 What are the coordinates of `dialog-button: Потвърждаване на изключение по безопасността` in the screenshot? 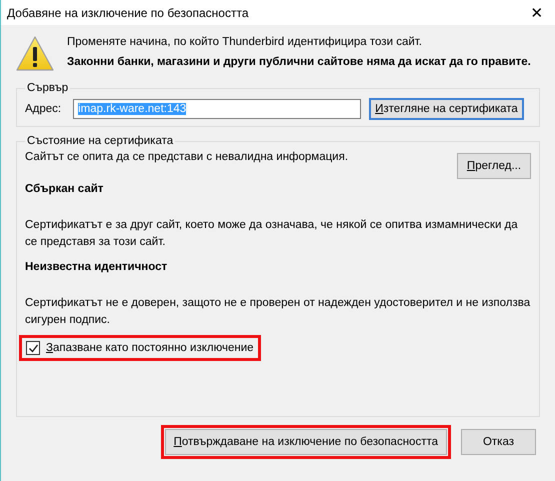 It's located at (305, 442).